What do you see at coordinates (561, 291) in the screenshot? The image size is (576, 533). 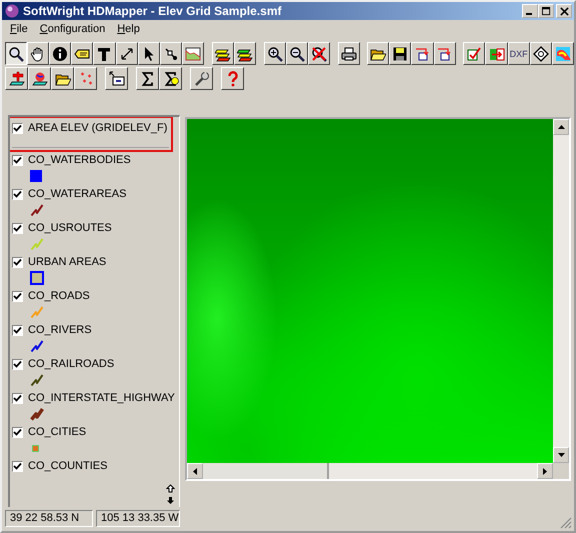 I see `vertical-scrollbar` at bounding box center [561, 291].